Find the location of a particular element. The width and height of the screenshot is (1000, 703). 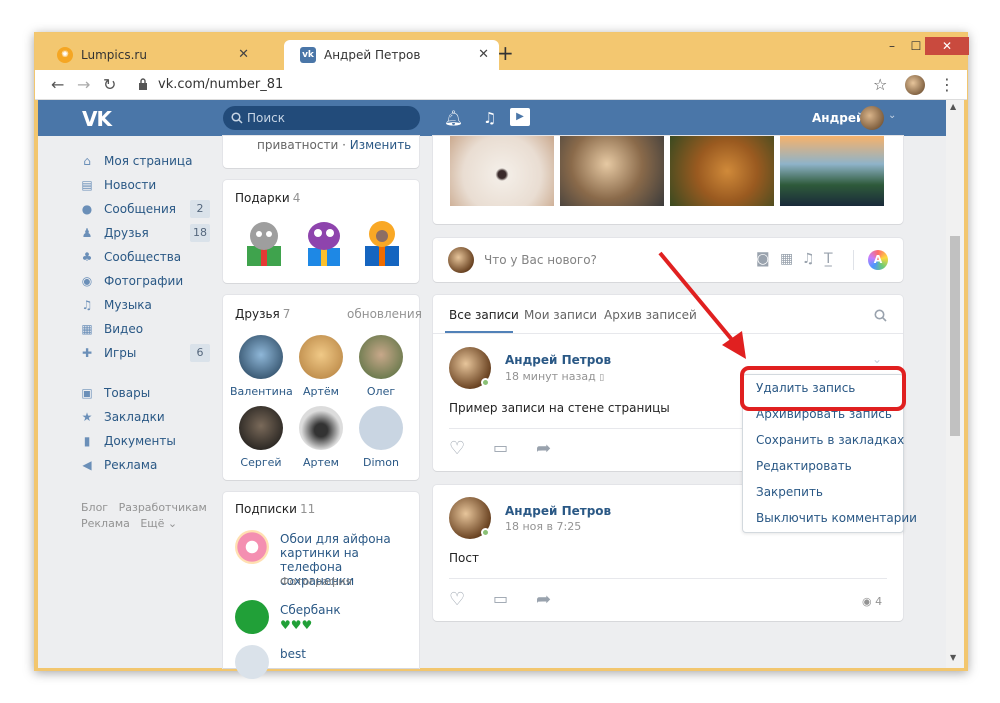

sidebar-item-groups: ♣ Сообщества is located at coordinates (131, 257).